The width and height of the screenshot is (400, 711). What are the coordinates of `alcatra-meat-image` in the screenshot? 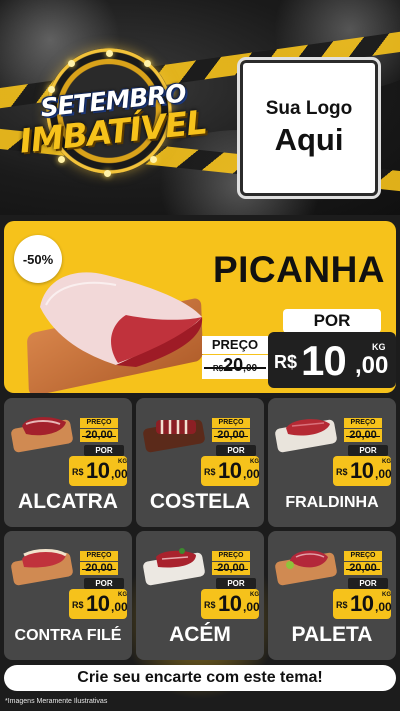 It's located at (44, 426).